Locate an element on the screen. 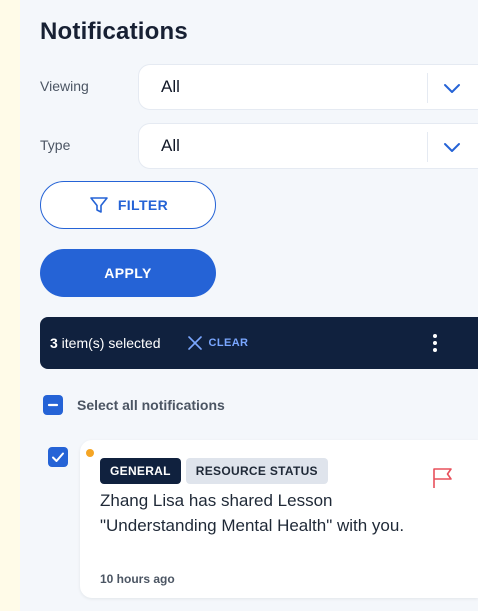 The width and height of the screenshot is (478, 611). viewing-select-value: All is located at coordinates (170, 86).